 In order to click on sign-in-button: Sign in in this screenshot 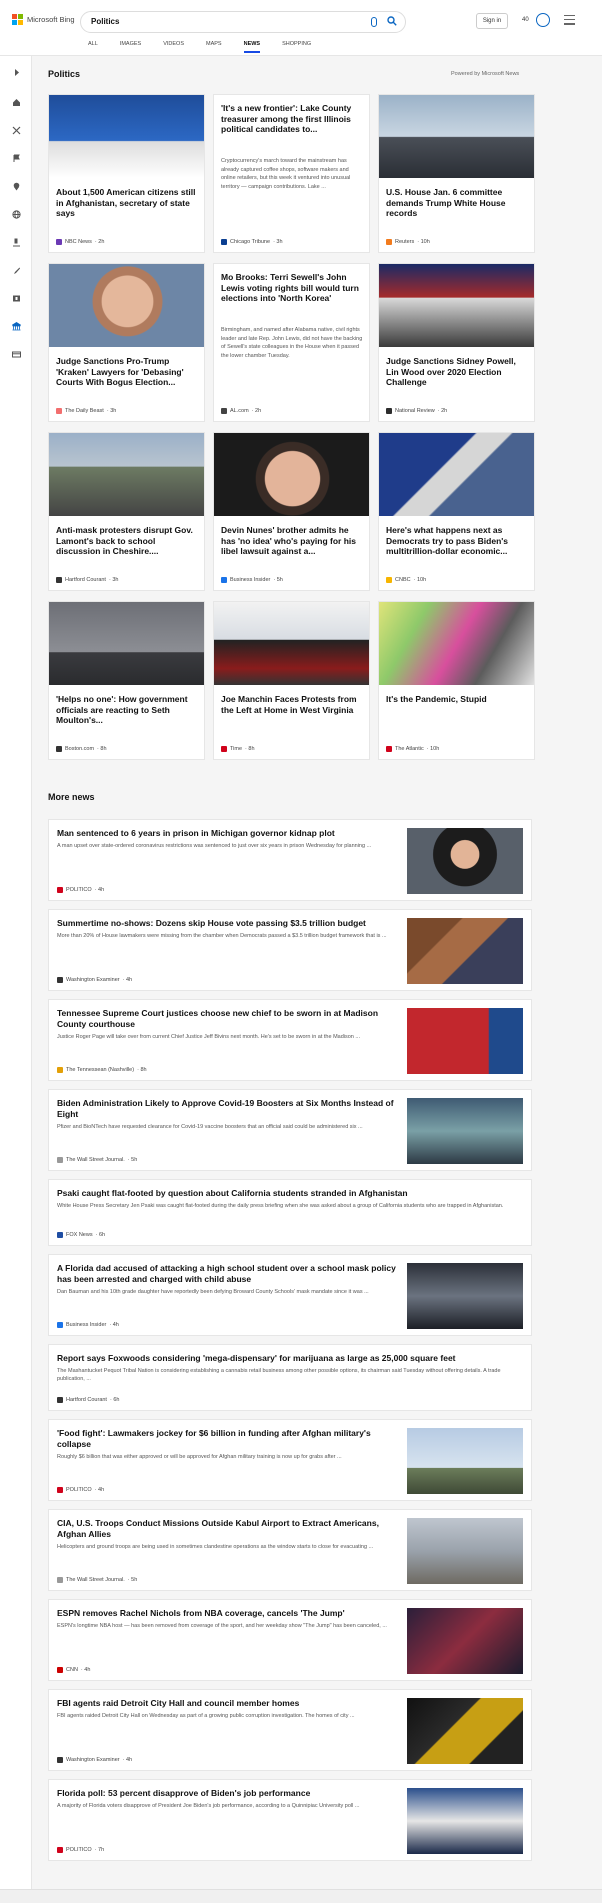, I will do `click(492, 21)`.